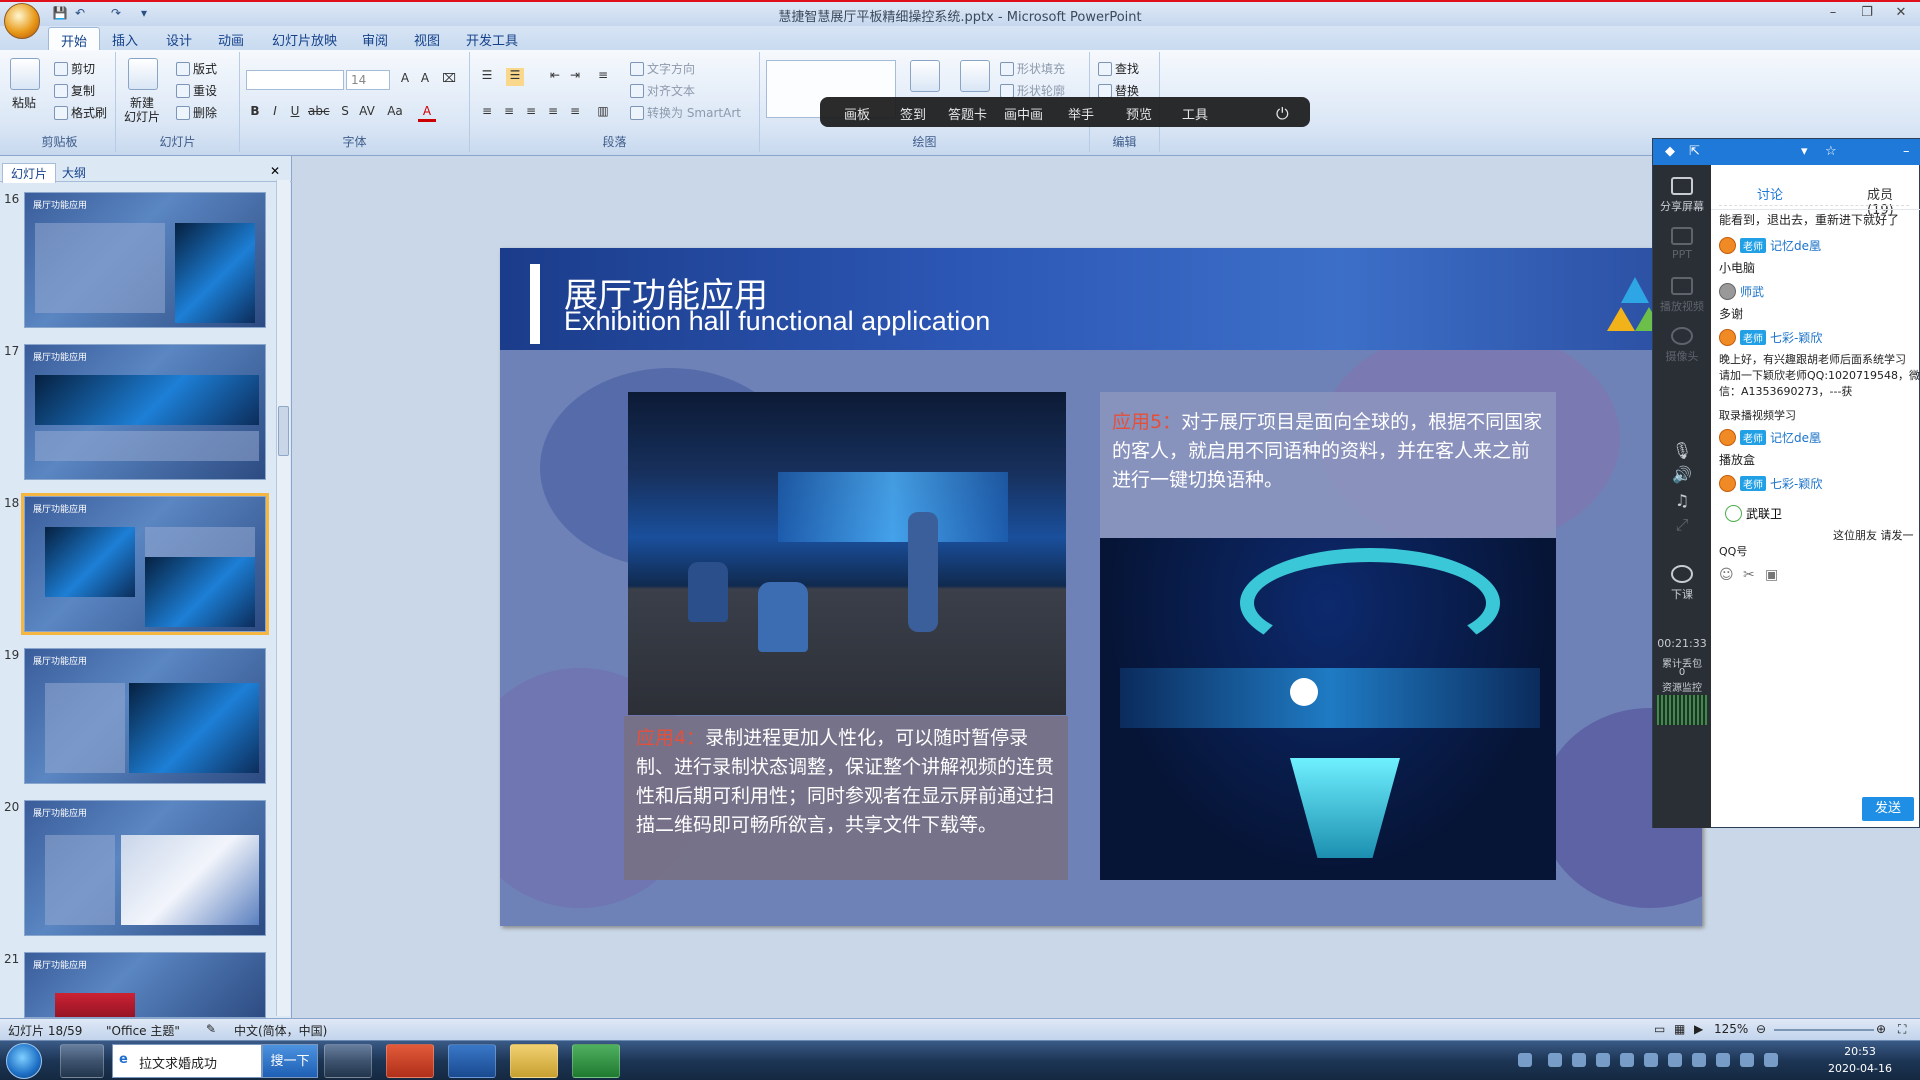 The image size is (1920, 1080). Describe the element at coordinates (1694, 151) in the screenshot. I see `popout-icon: ⇱` at that location.